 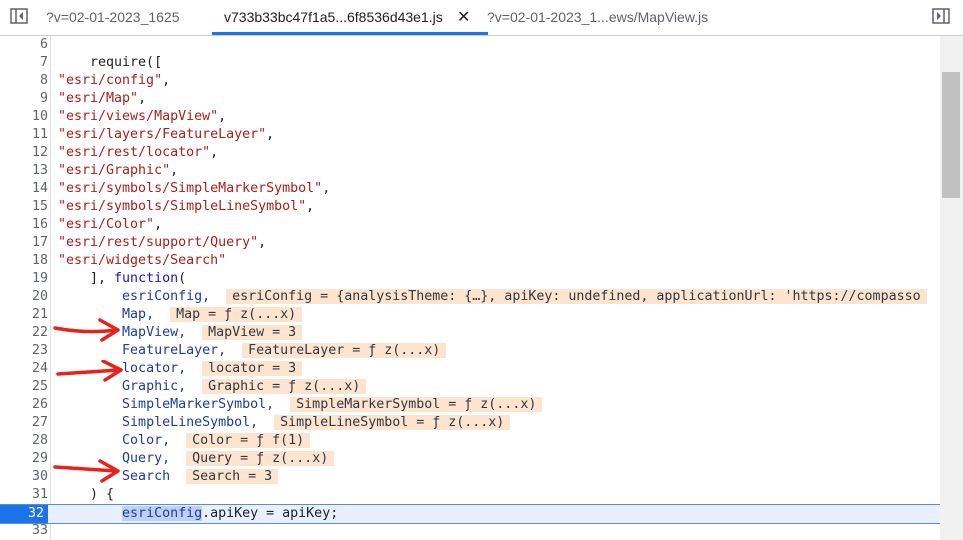 I want to click on code-text: "esri/Graphic",, so click(x=118, y=171).